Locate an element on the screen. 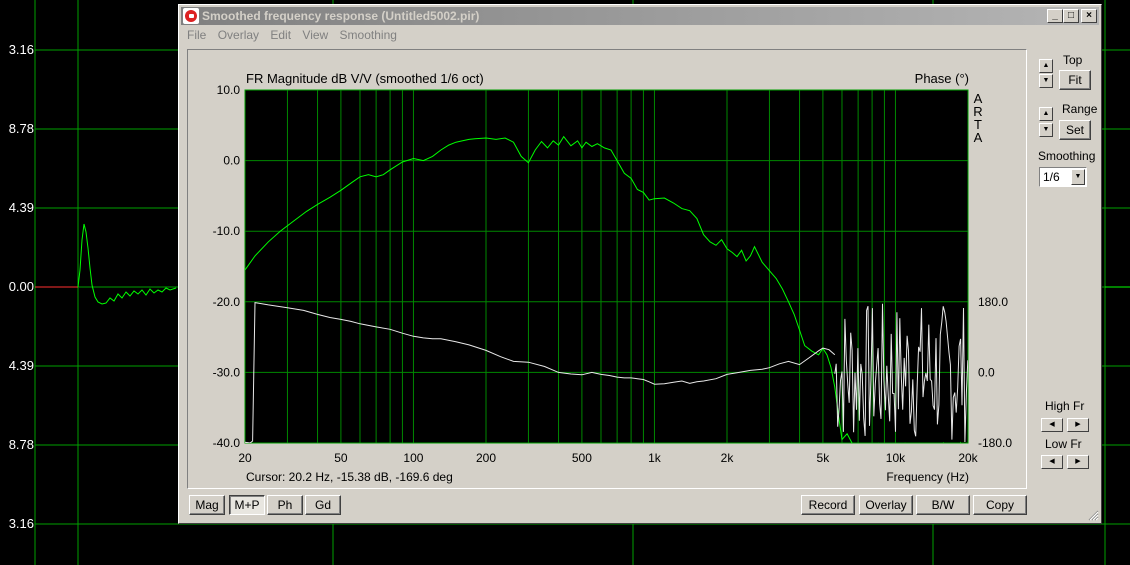  fit-button: Fit is located at coordinates (1075, 80).